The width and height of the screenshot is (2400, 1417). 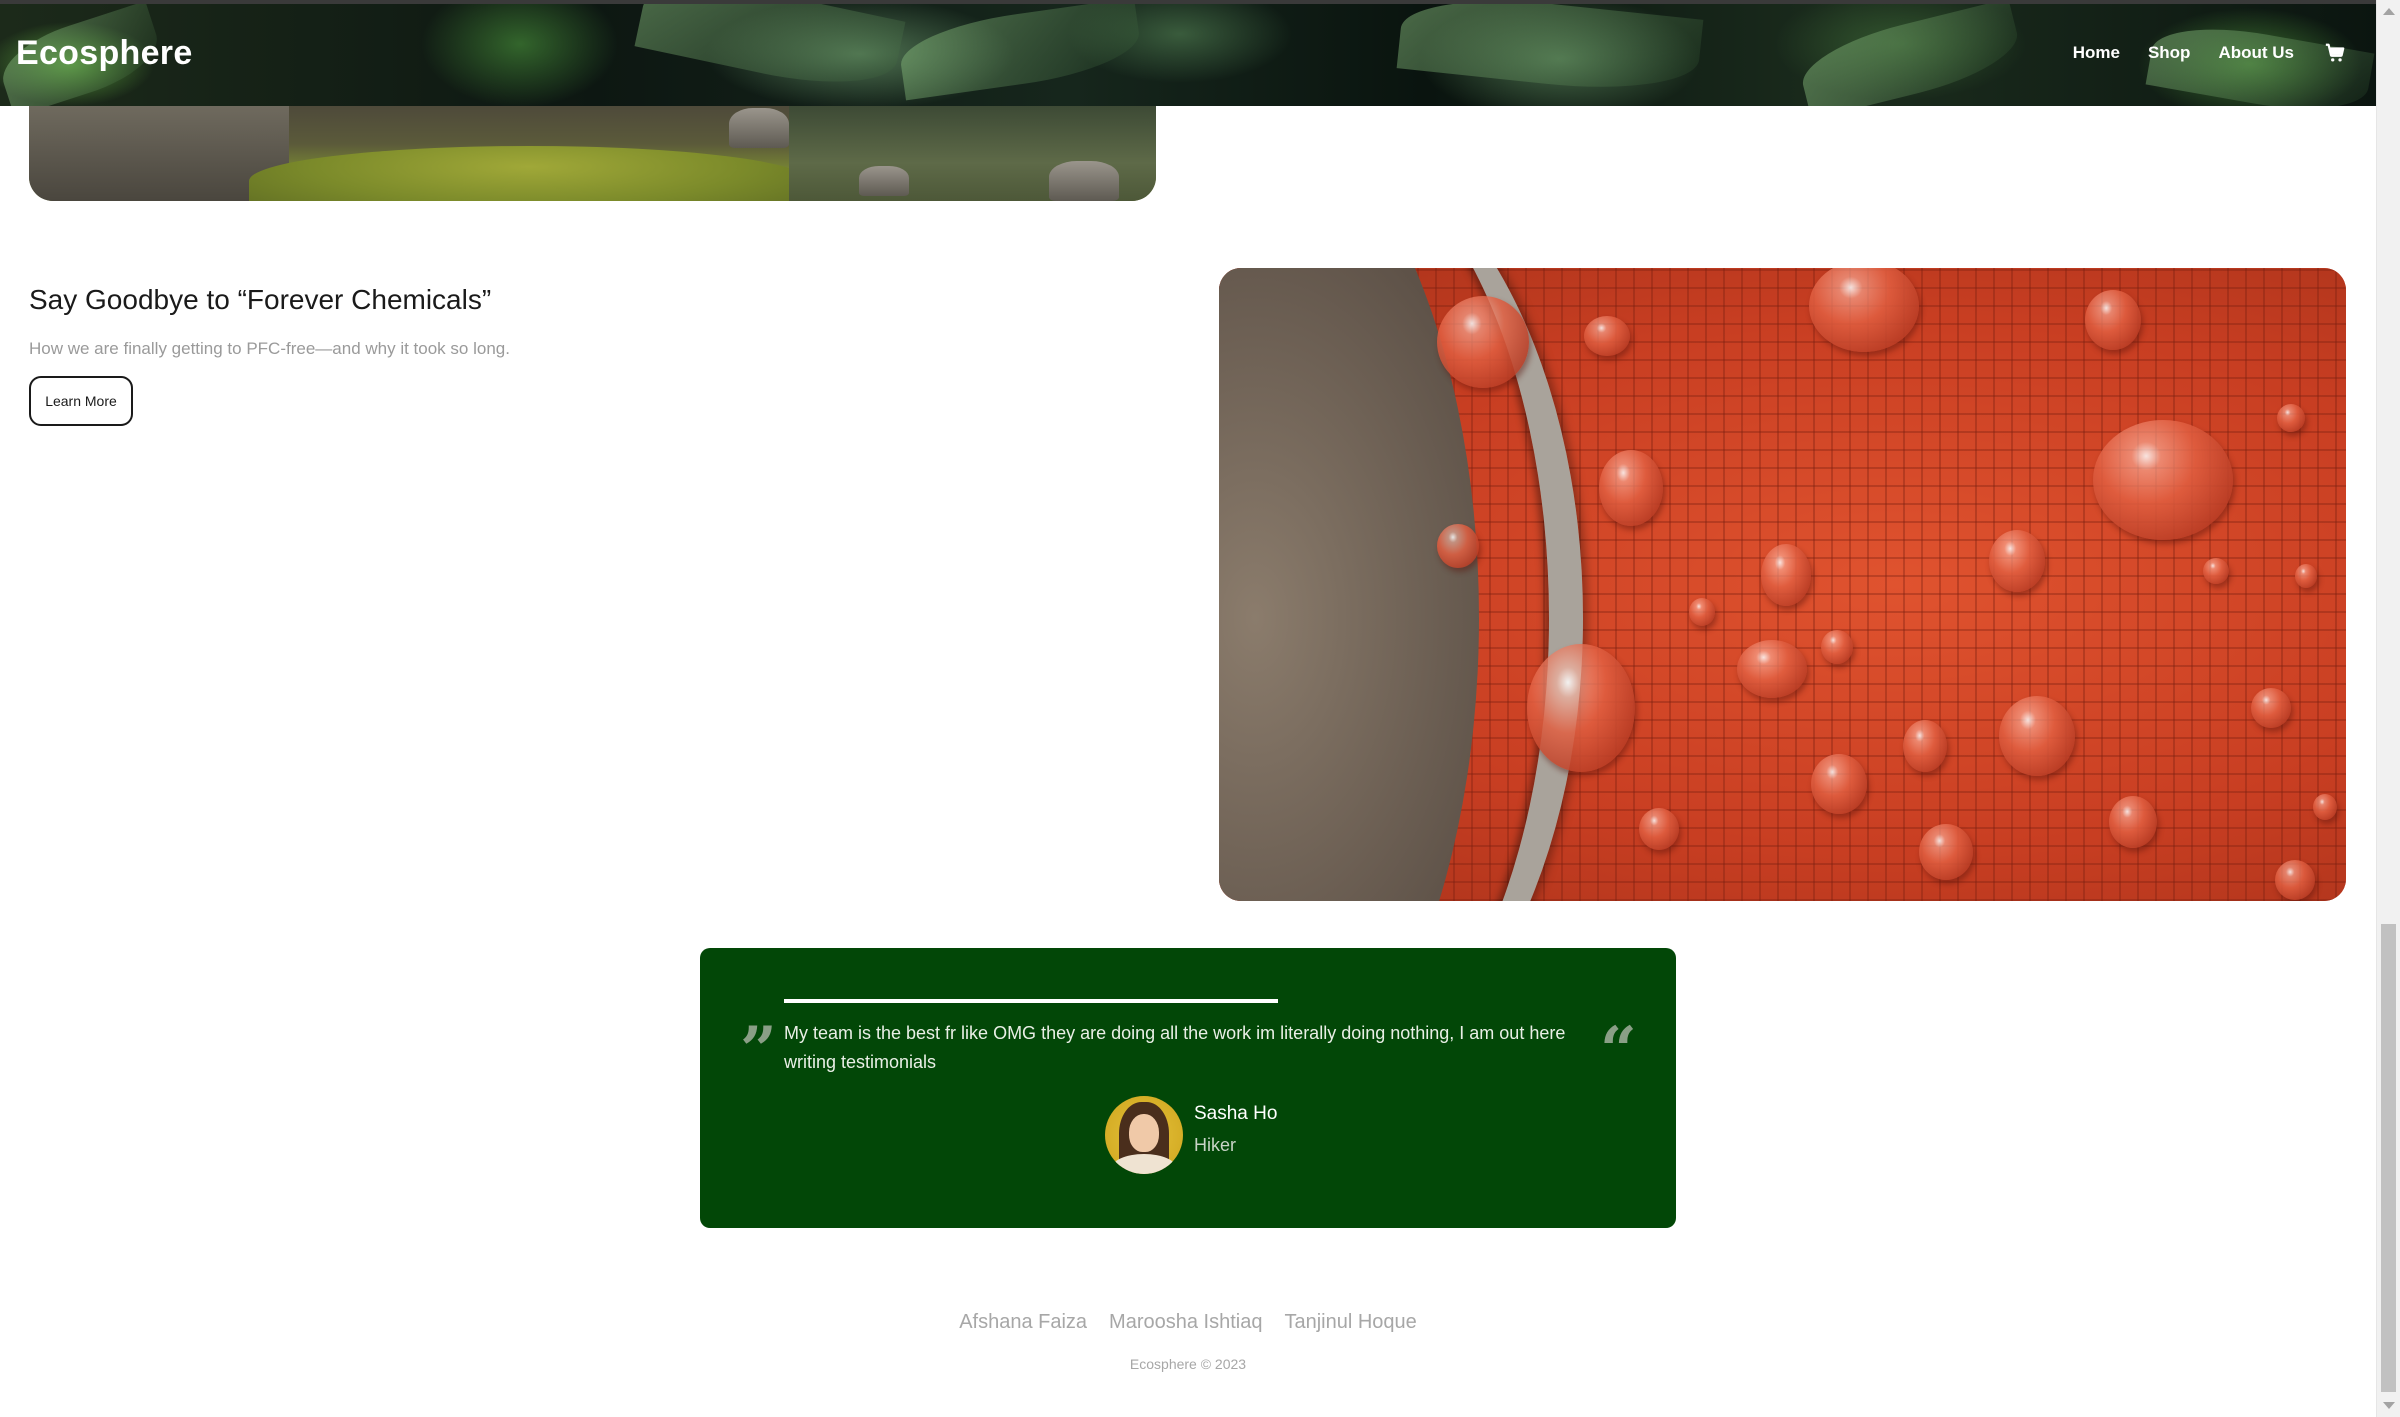 I want to click on footer-author-link: Maroosha Ishtiaq, so click(x=1185, y=1322).